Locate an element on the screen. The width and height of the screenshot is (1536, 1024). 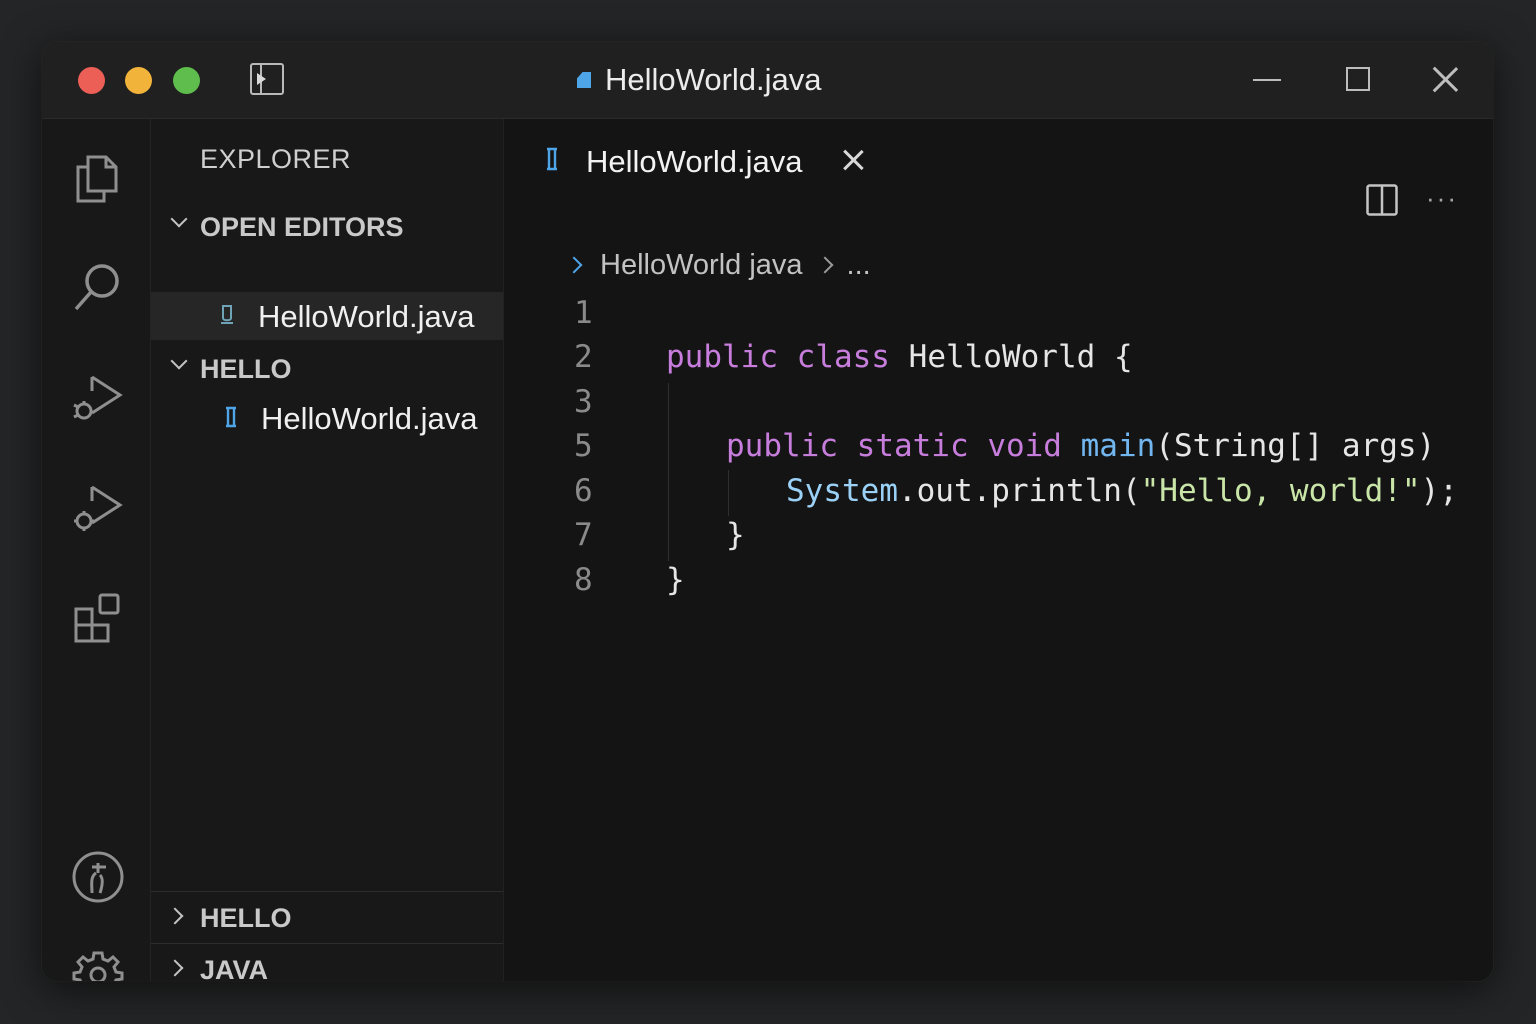
java-collapsed-section: JAVA is located at coordinates (327, 963).